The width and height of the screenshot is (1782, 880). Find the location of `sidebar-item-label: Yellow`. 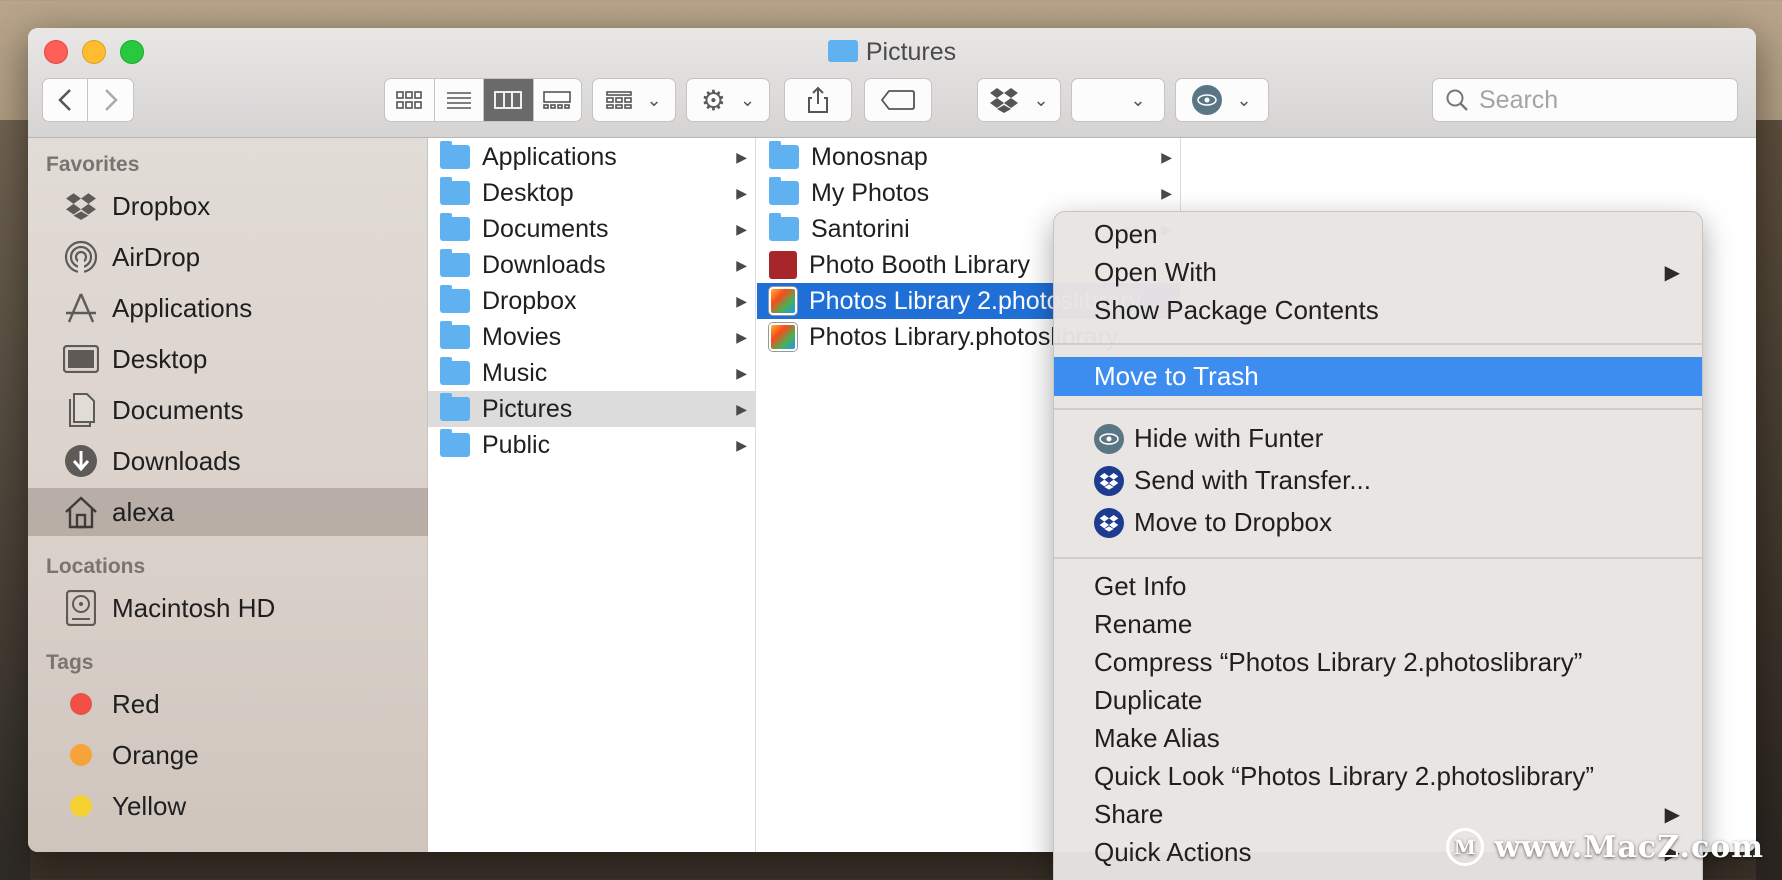

sidebar-item-label: Yellow is located at coordinates (149, 805).